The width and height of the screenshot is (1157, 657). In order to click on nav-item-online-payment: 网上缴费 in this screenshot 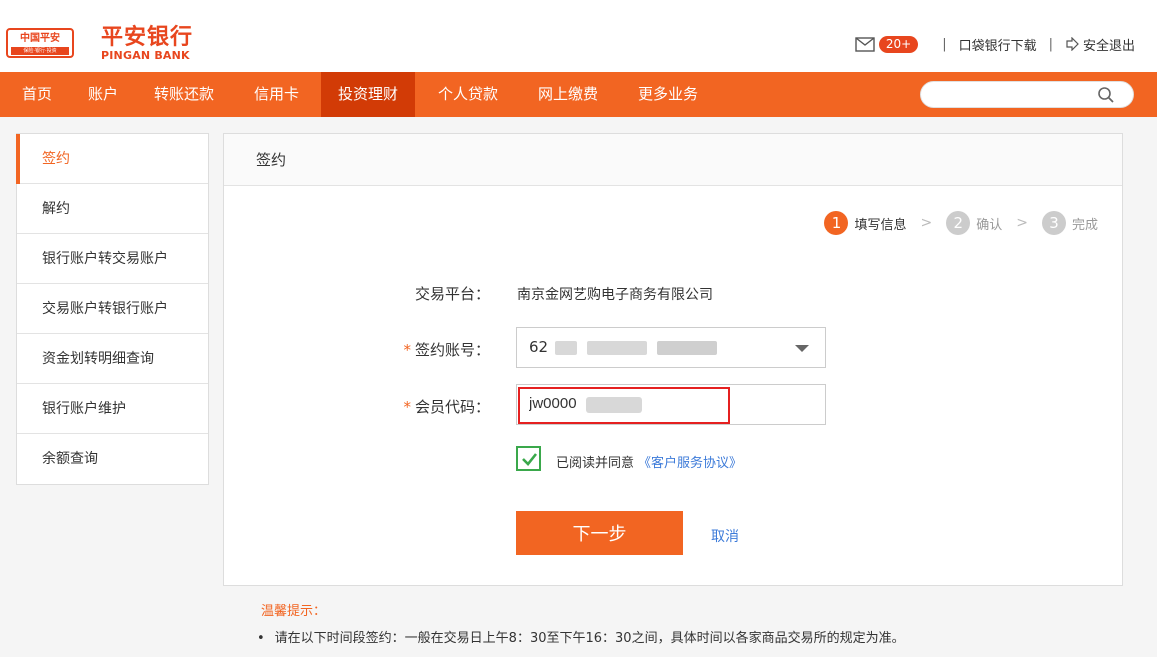, I will do `click(568, 94)`.